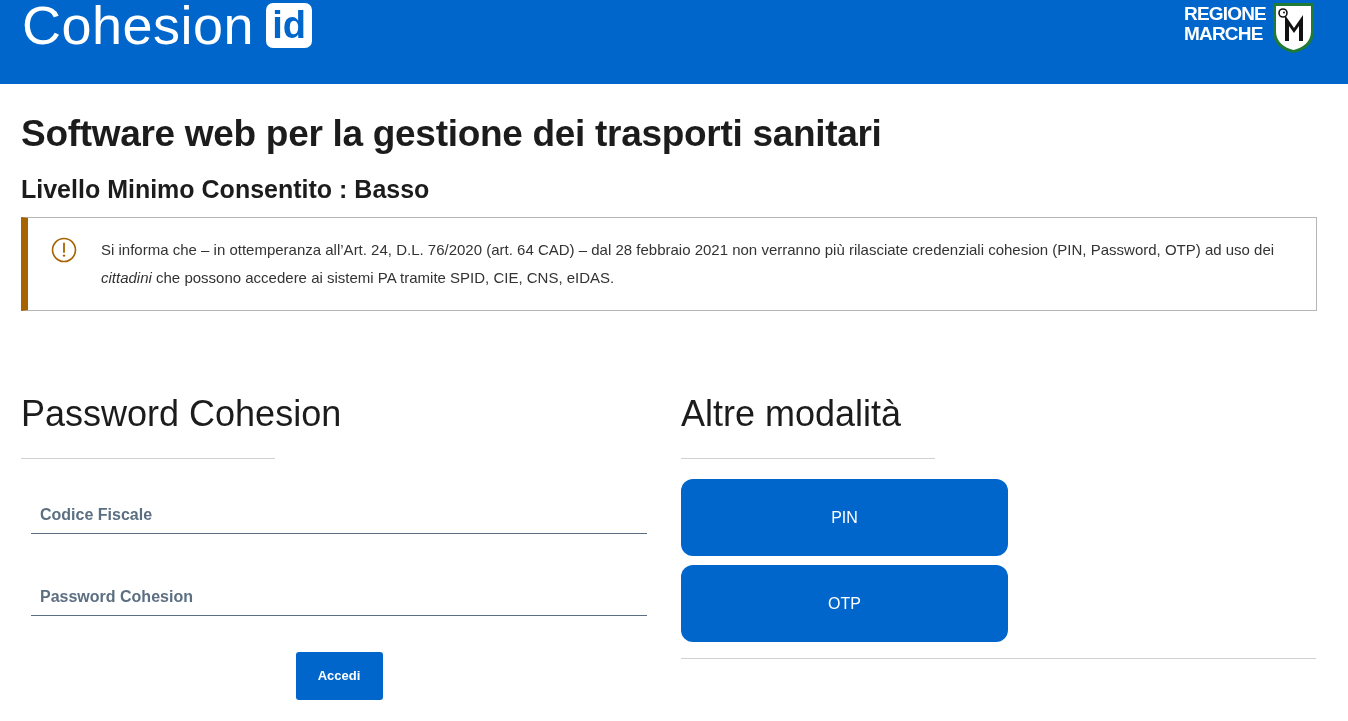  What do you see at coordinates (339, 595) in the screenshot?
I see `input-field: Password Cohesion` at bounding box center [339, 595].